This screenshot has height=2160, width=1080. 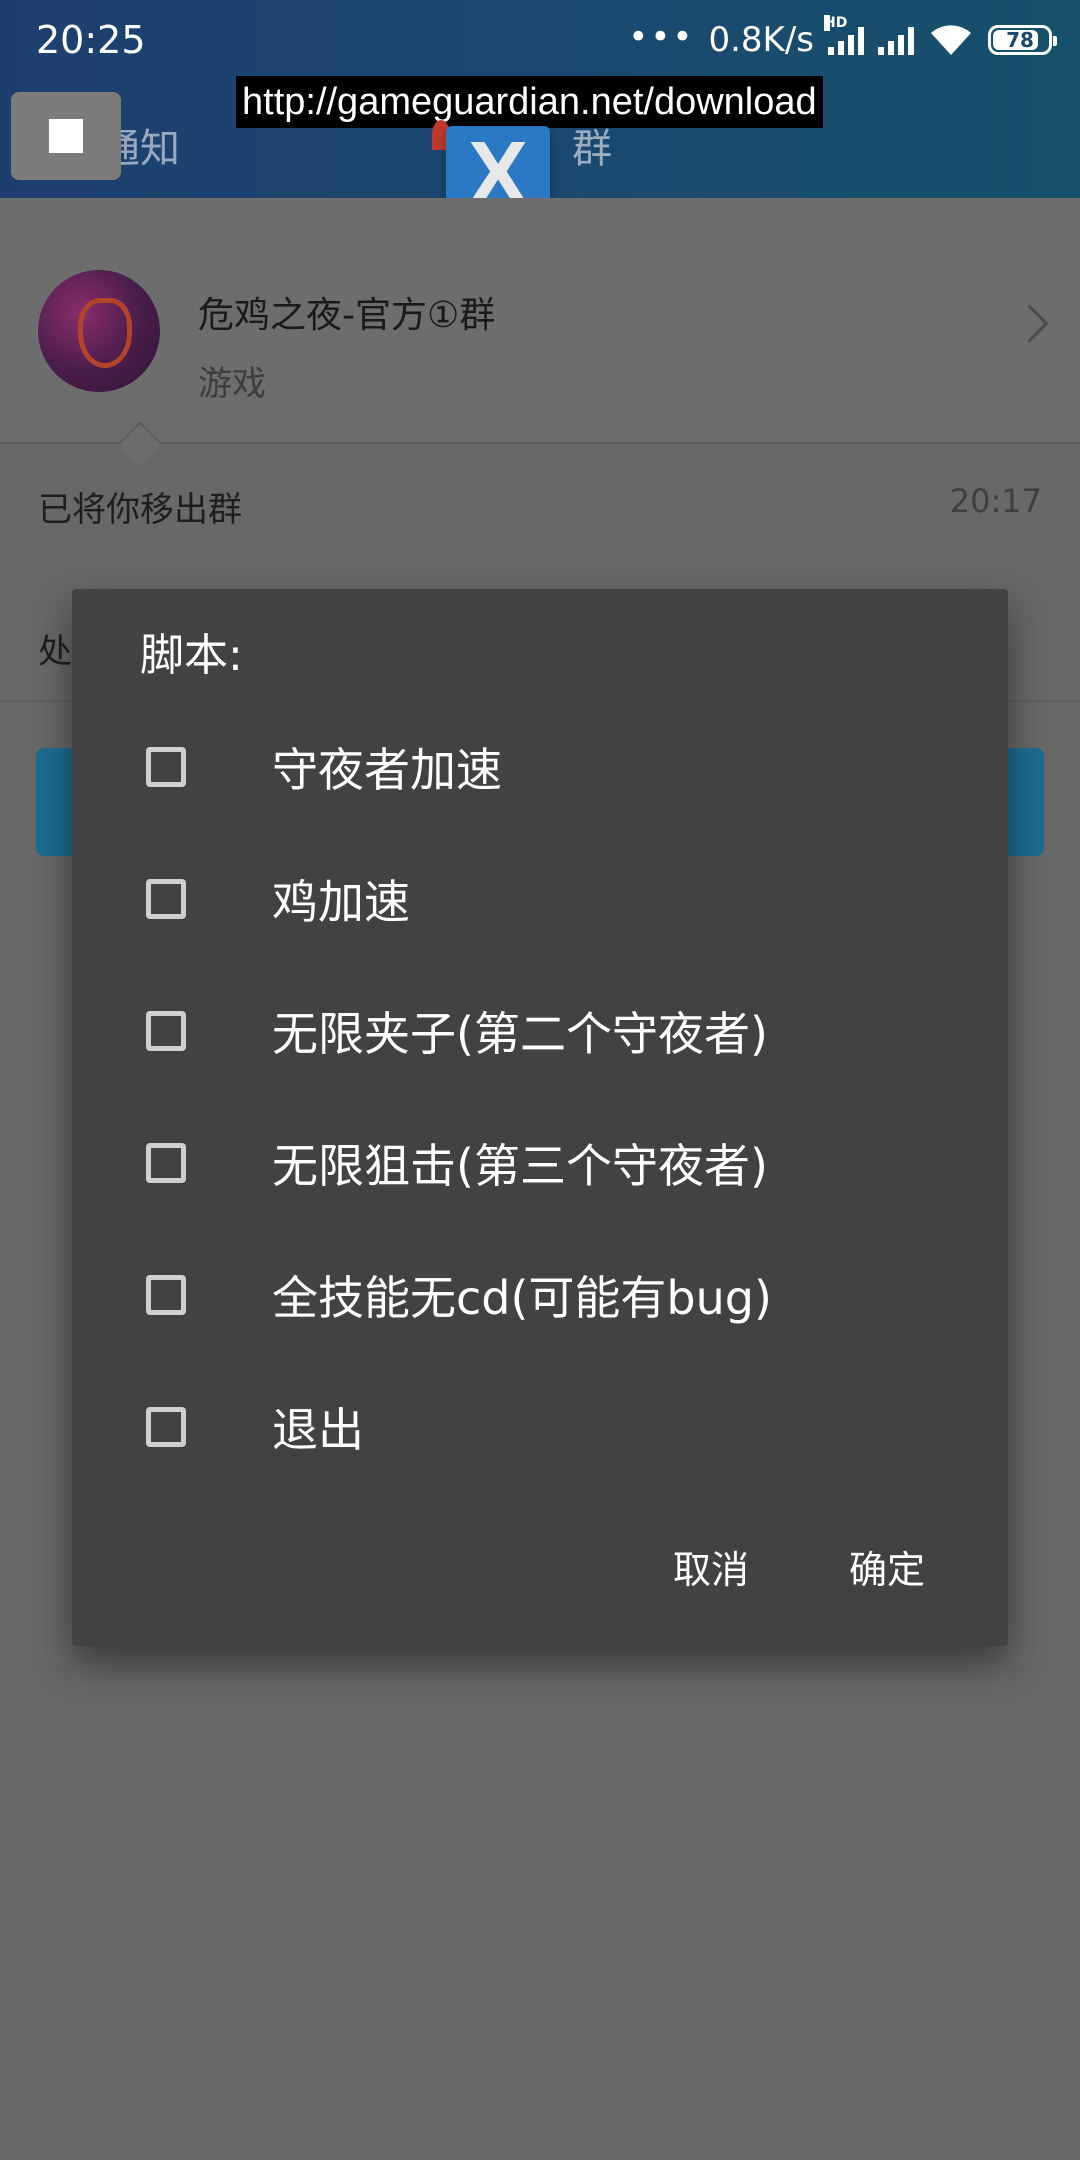 What do you see at coordinates (140, 510) in the screenshot?
I see `message-text: 已将你移出群` at bounding box center [140, 510].